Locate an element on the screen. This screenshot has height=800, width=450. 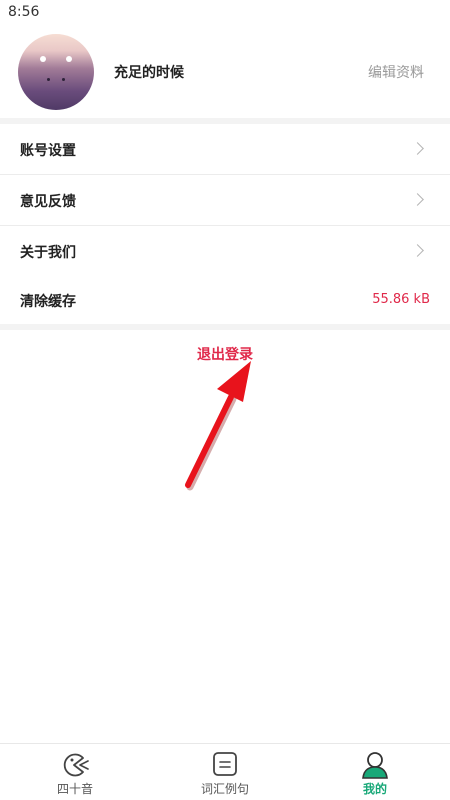
red-arrow-annotation is located at coordinates (218, 426).